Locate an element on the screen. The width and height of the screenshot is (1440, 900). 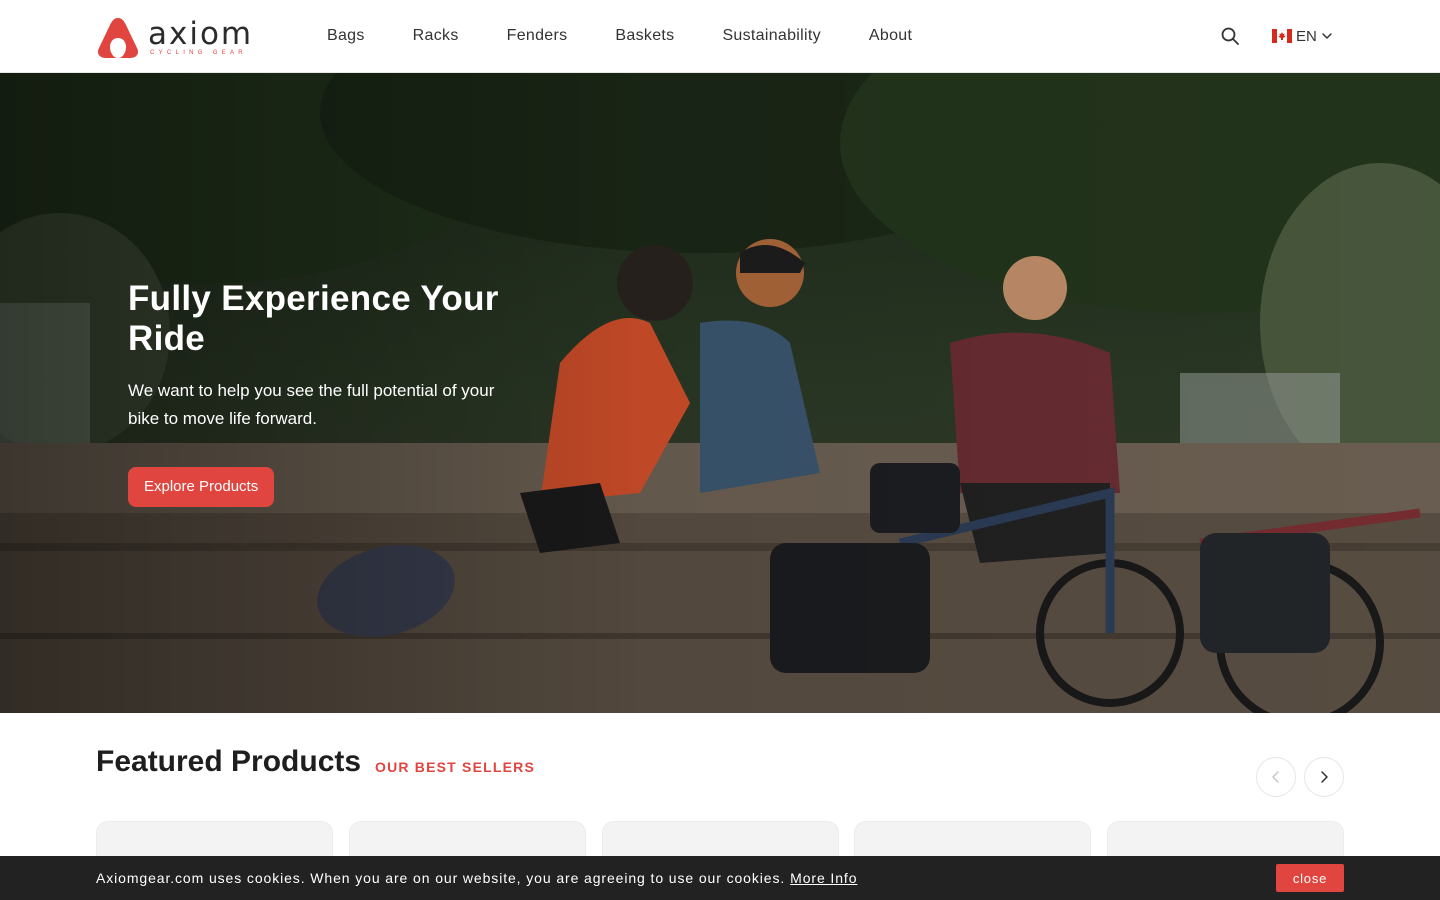
language-selector: EN is located at coordinates (1302, 36).